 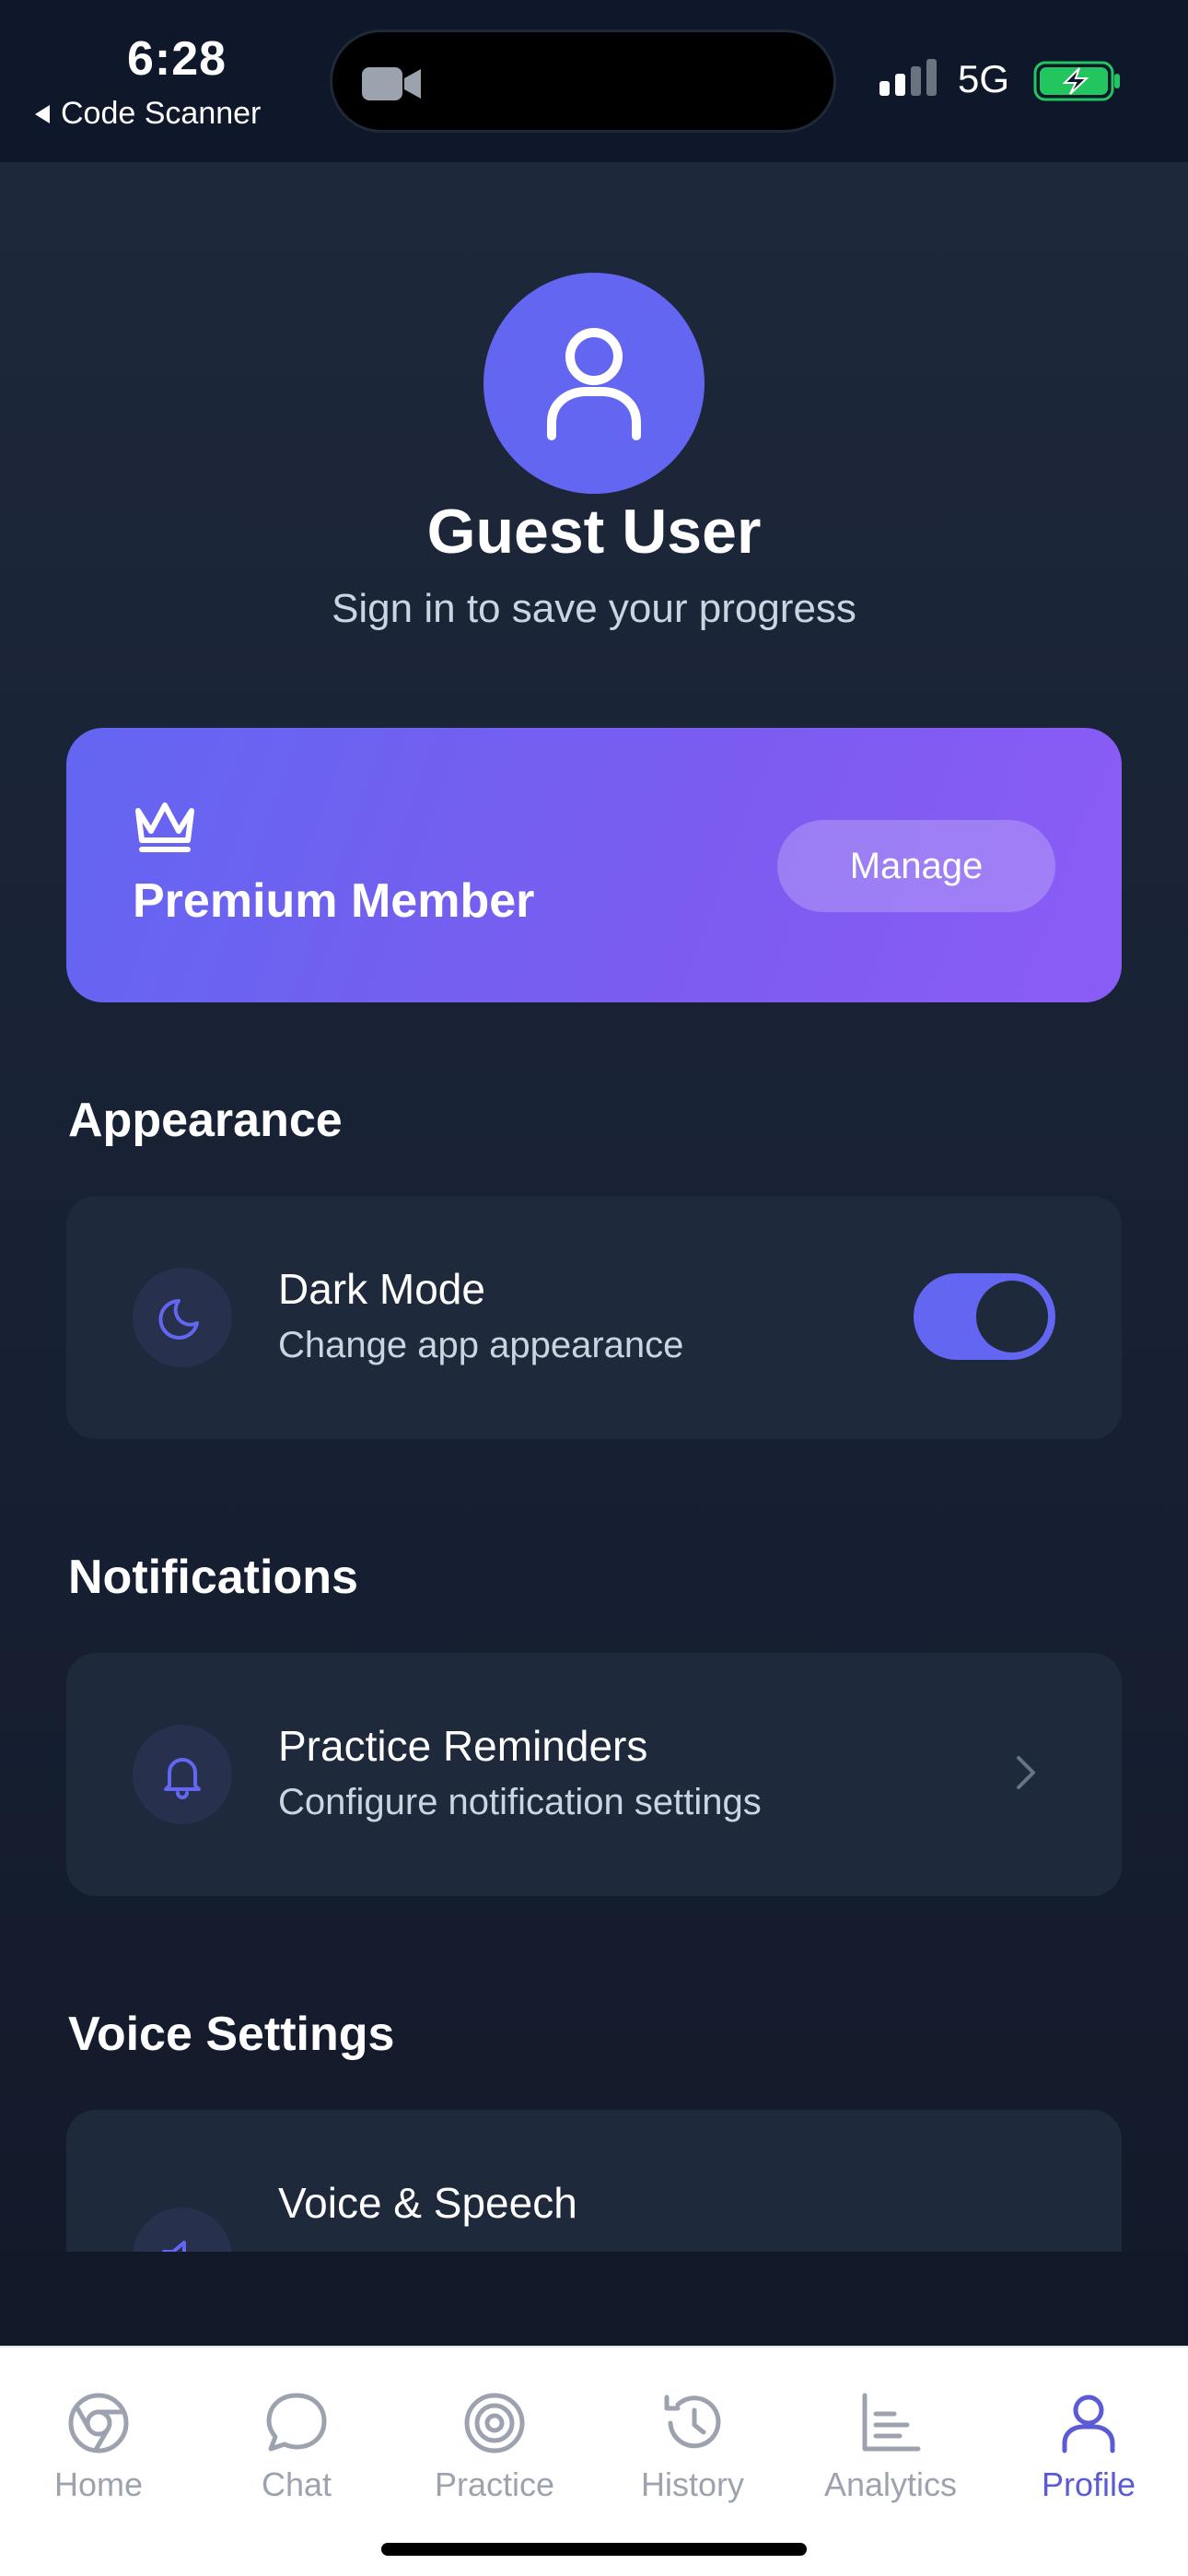 What do you see at coordinates (177, 59) in the screenshot?
I see `status-time: 6:28` at bounding box center [177, 59].